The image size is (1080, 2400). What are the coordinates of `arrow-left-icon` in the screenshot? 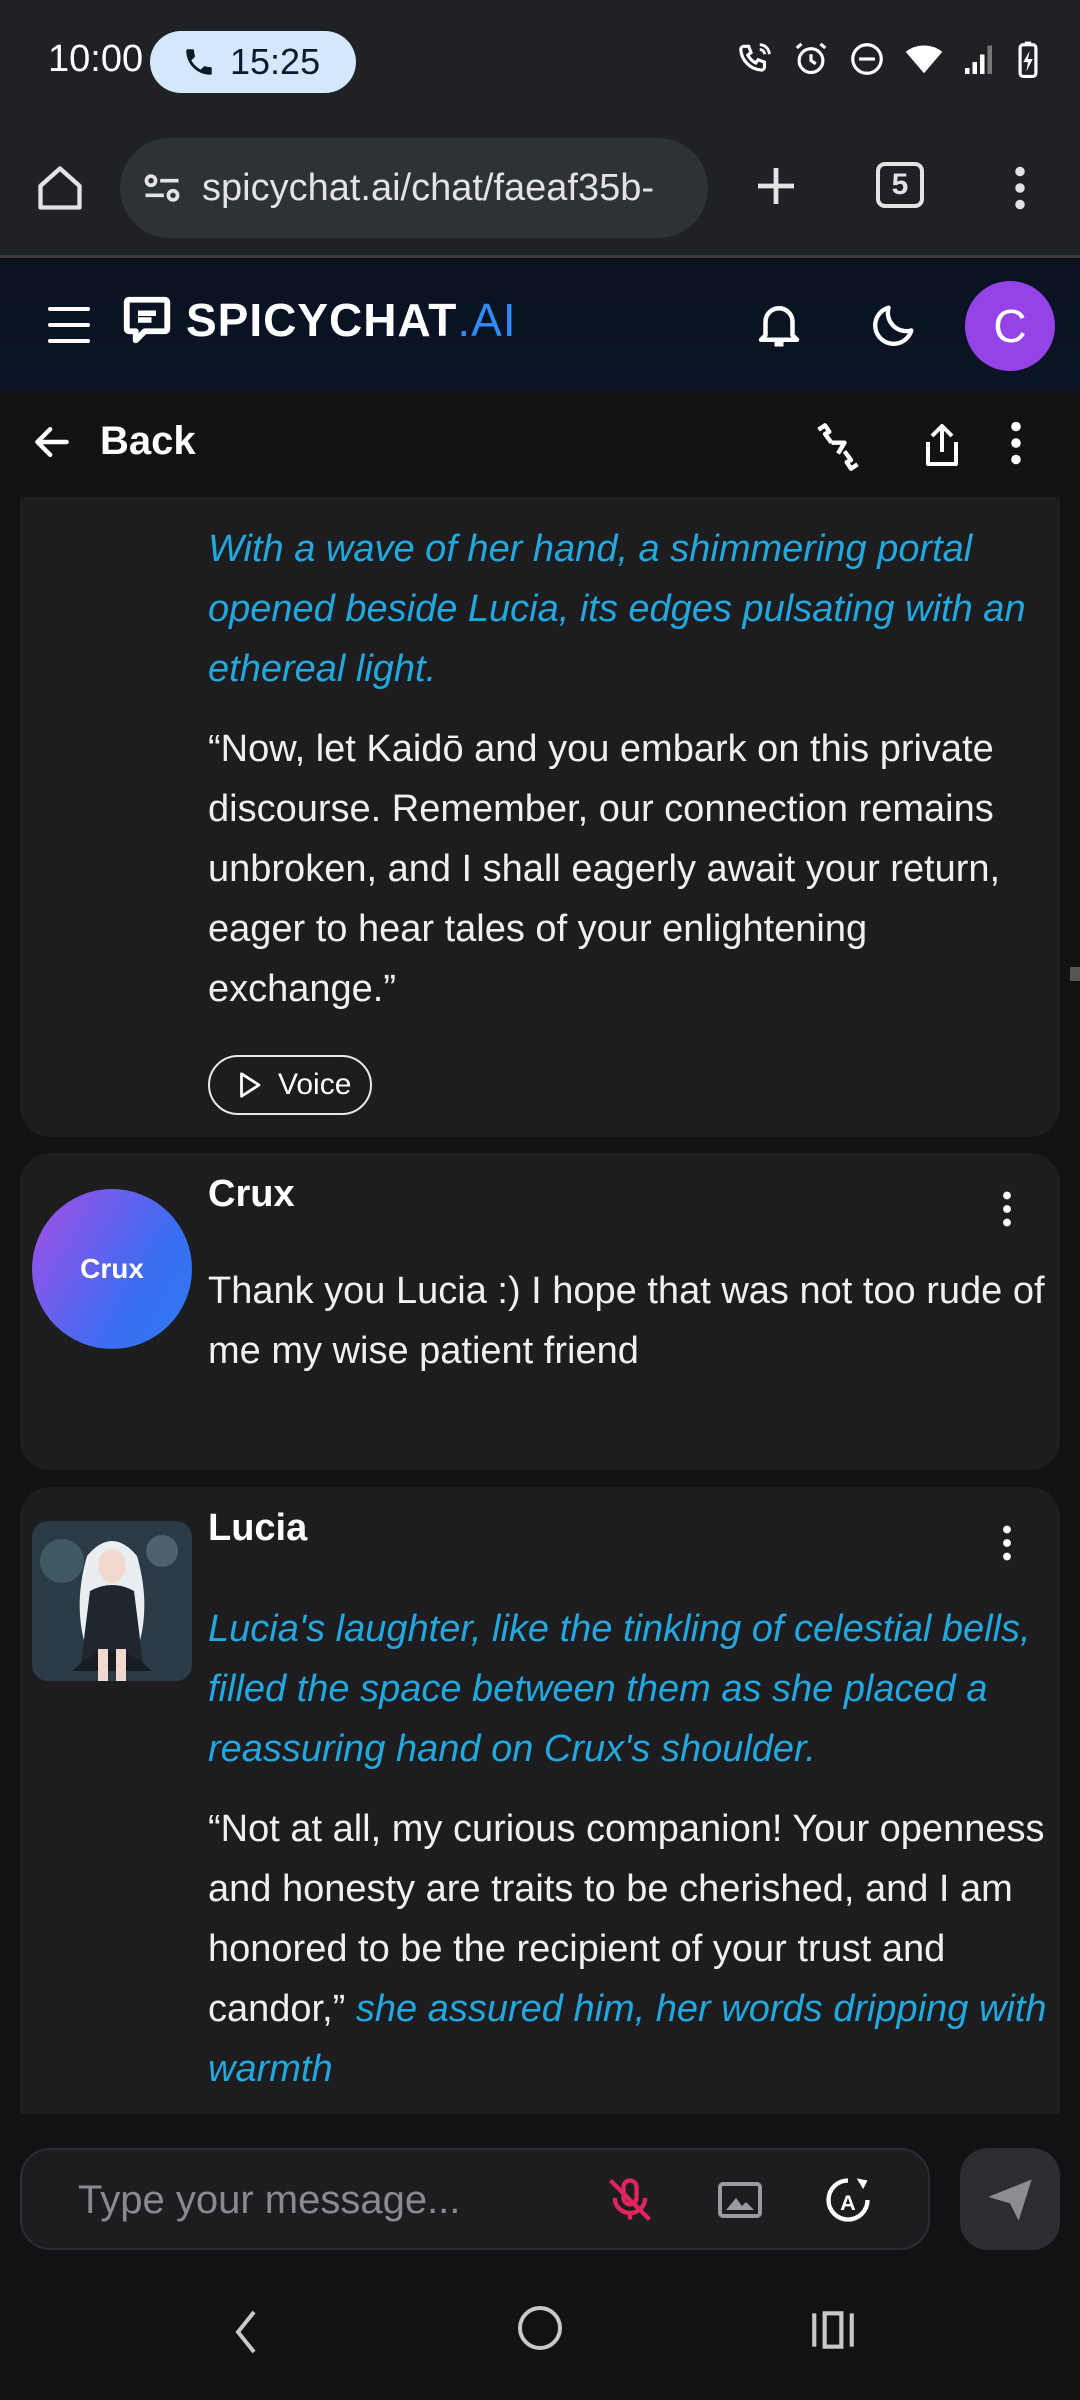 It's located at (52, 441).